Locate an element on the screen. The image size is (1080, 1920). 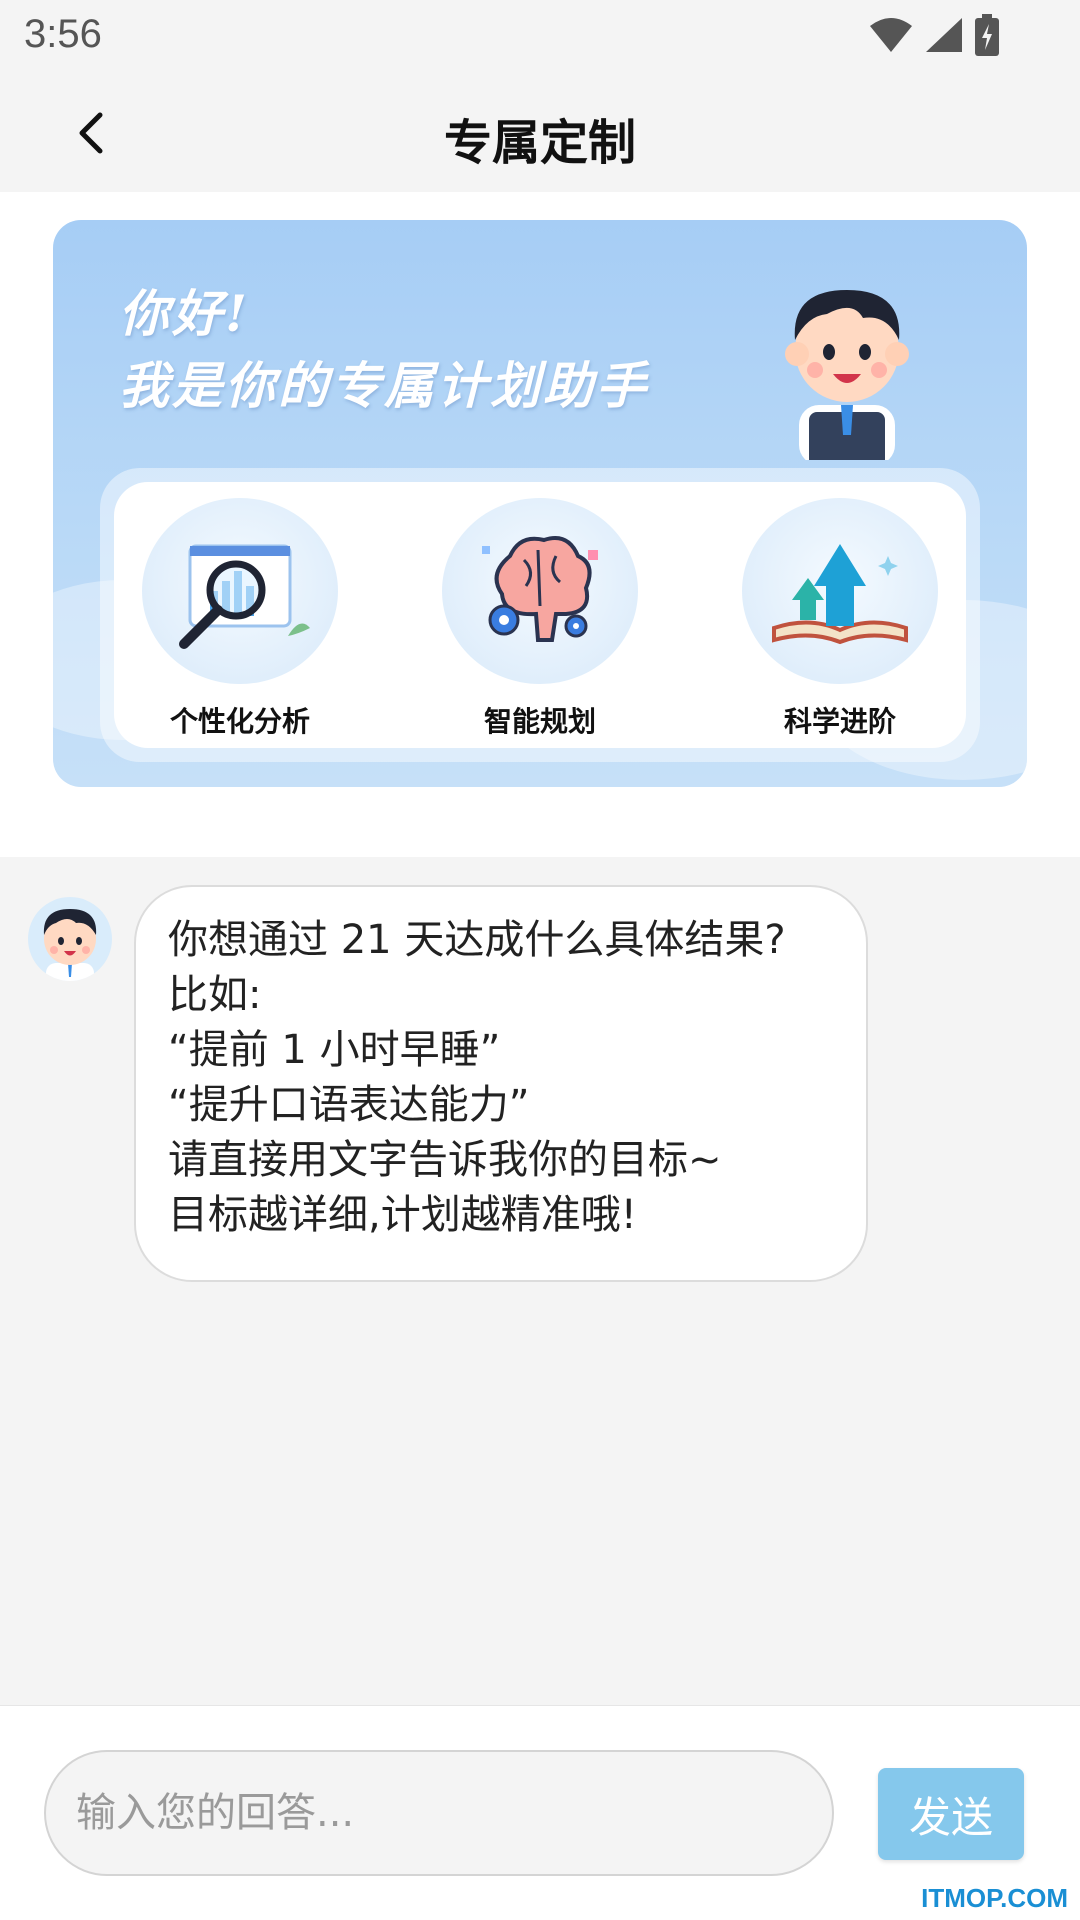
signal-icon is located at coordinates (944, 35).